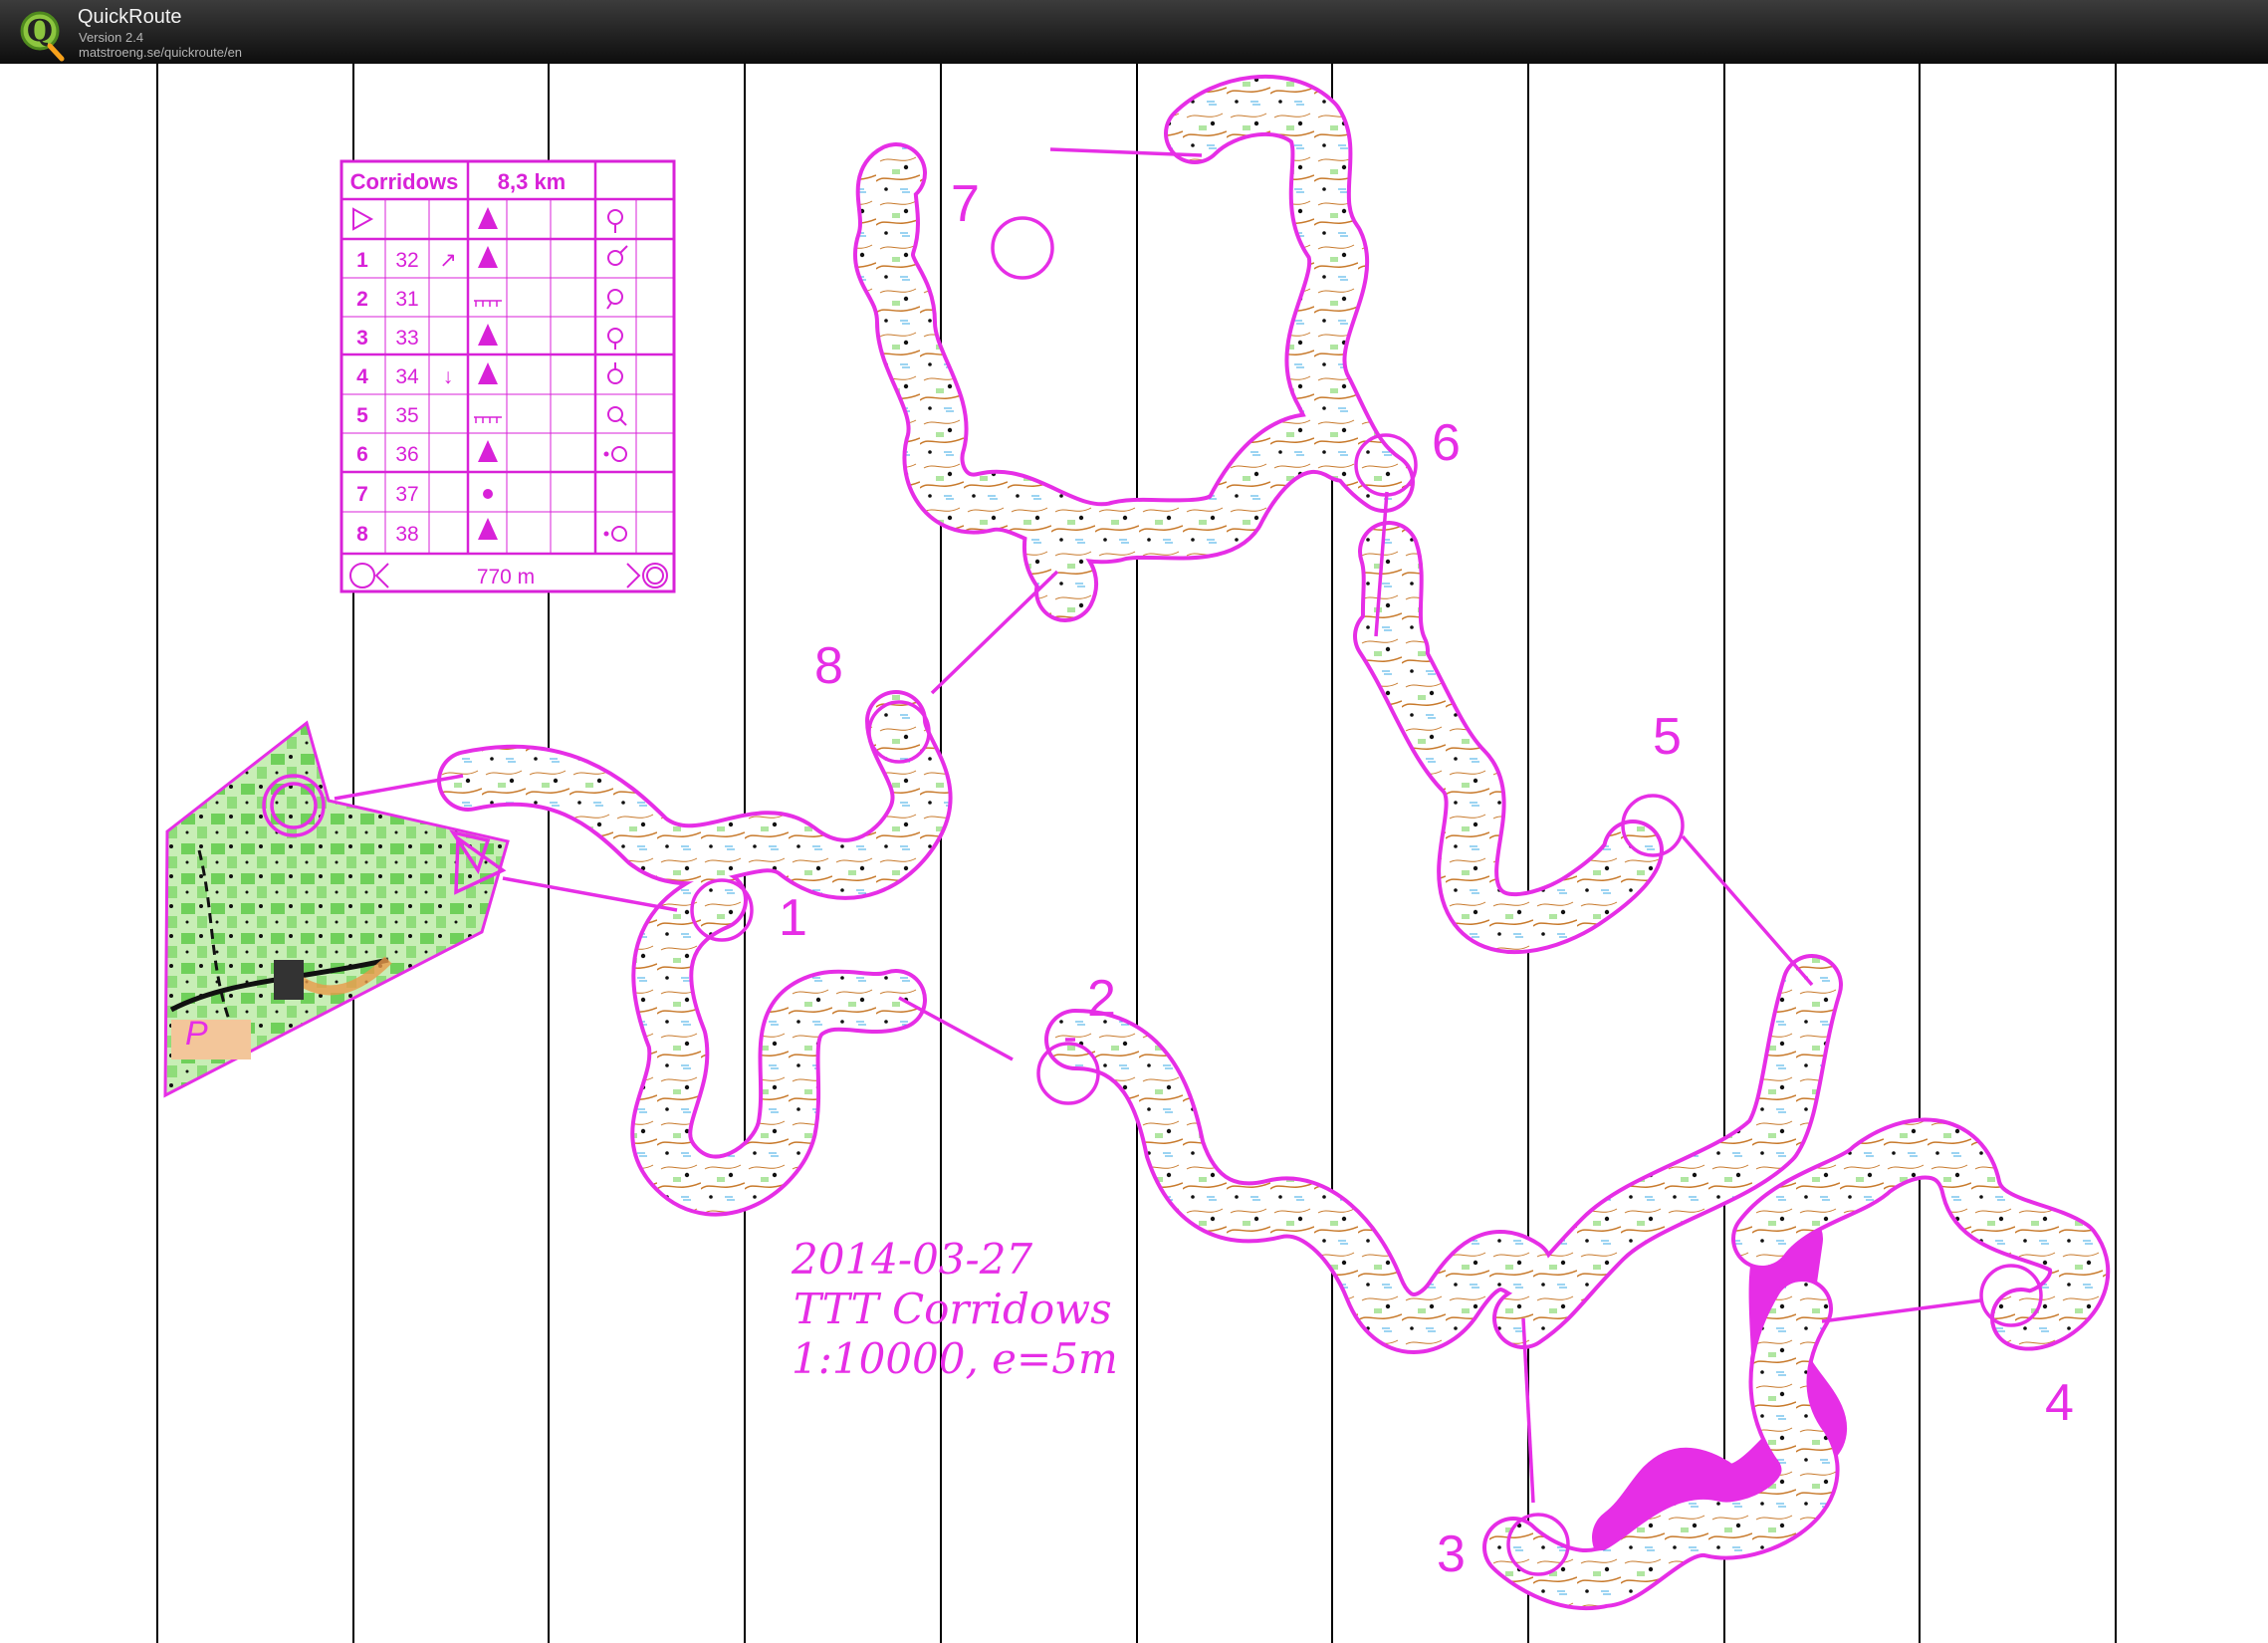  I want to click on control-label-4: 4, so click(2059, 1403).